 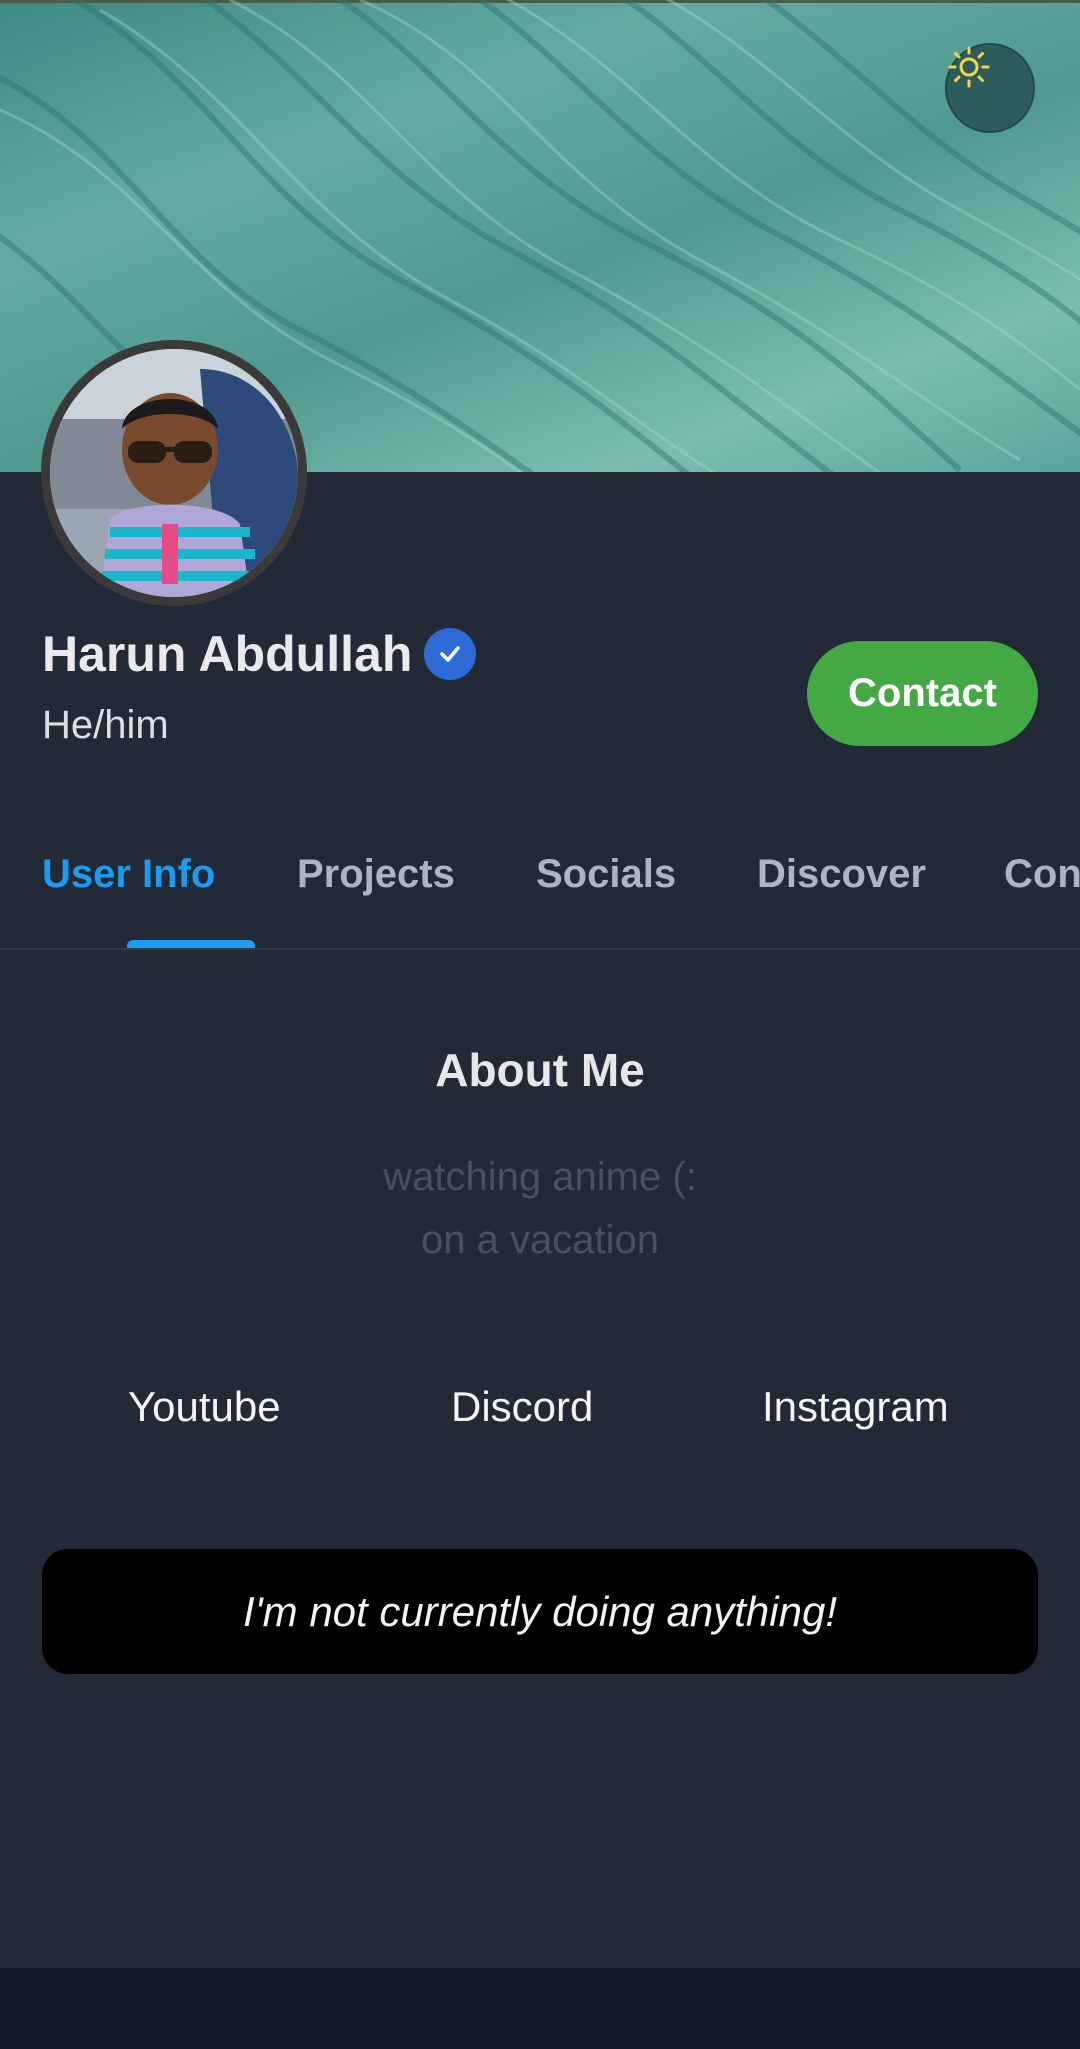 I want to click on contact-button: Contact, so click(x=922, y=693).